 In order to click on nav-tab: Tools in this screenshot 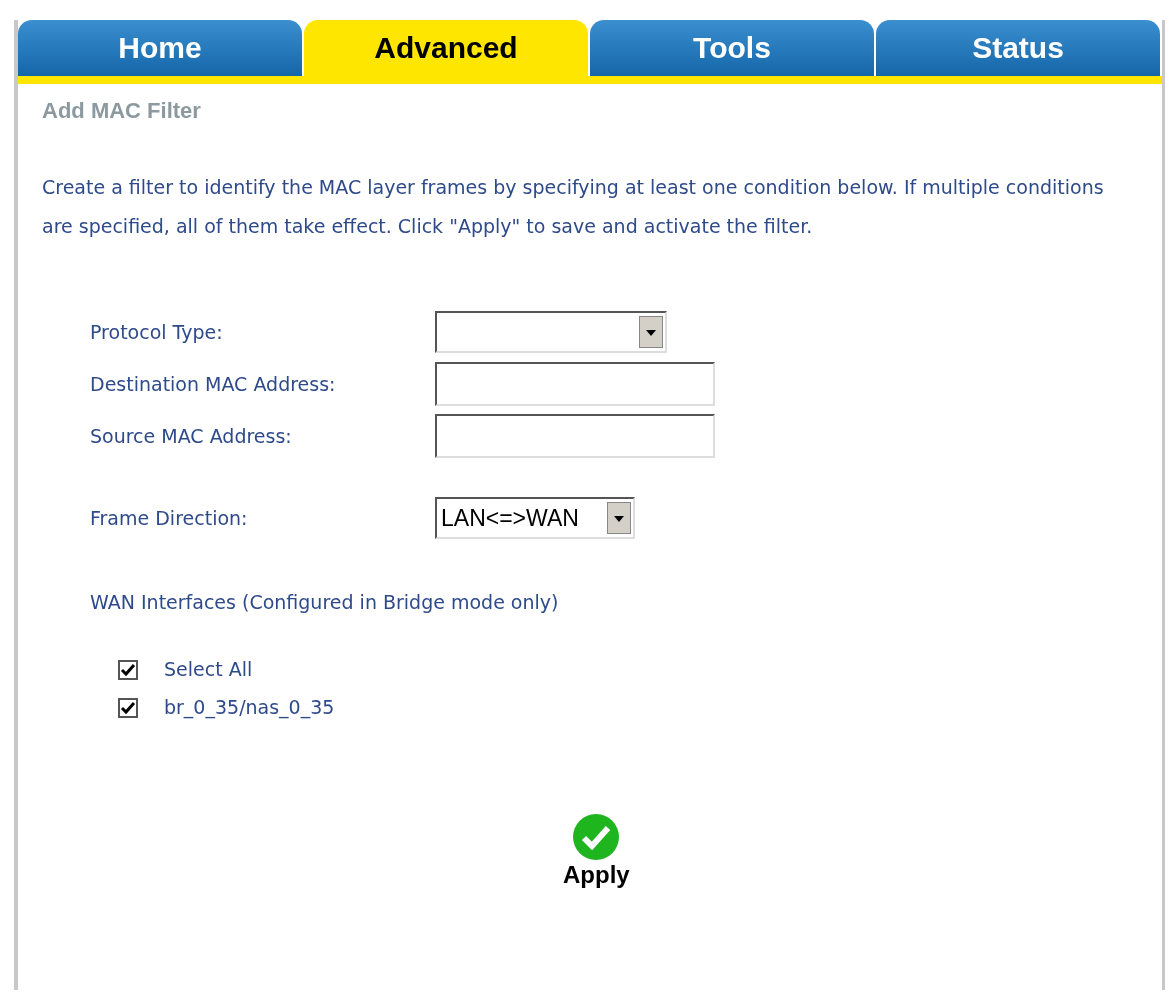, I will do `click(732, 48)`.